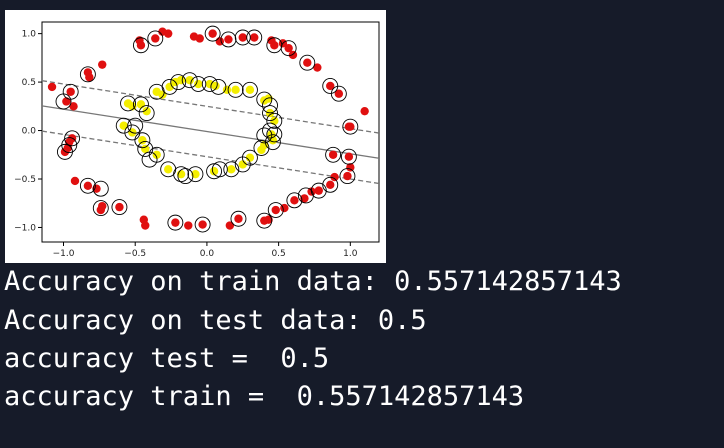 The image size is (724, 448). Describe the element at coordinates (64, 254) in the screenshot. I see `x-tick-label: −1.0` at that location.